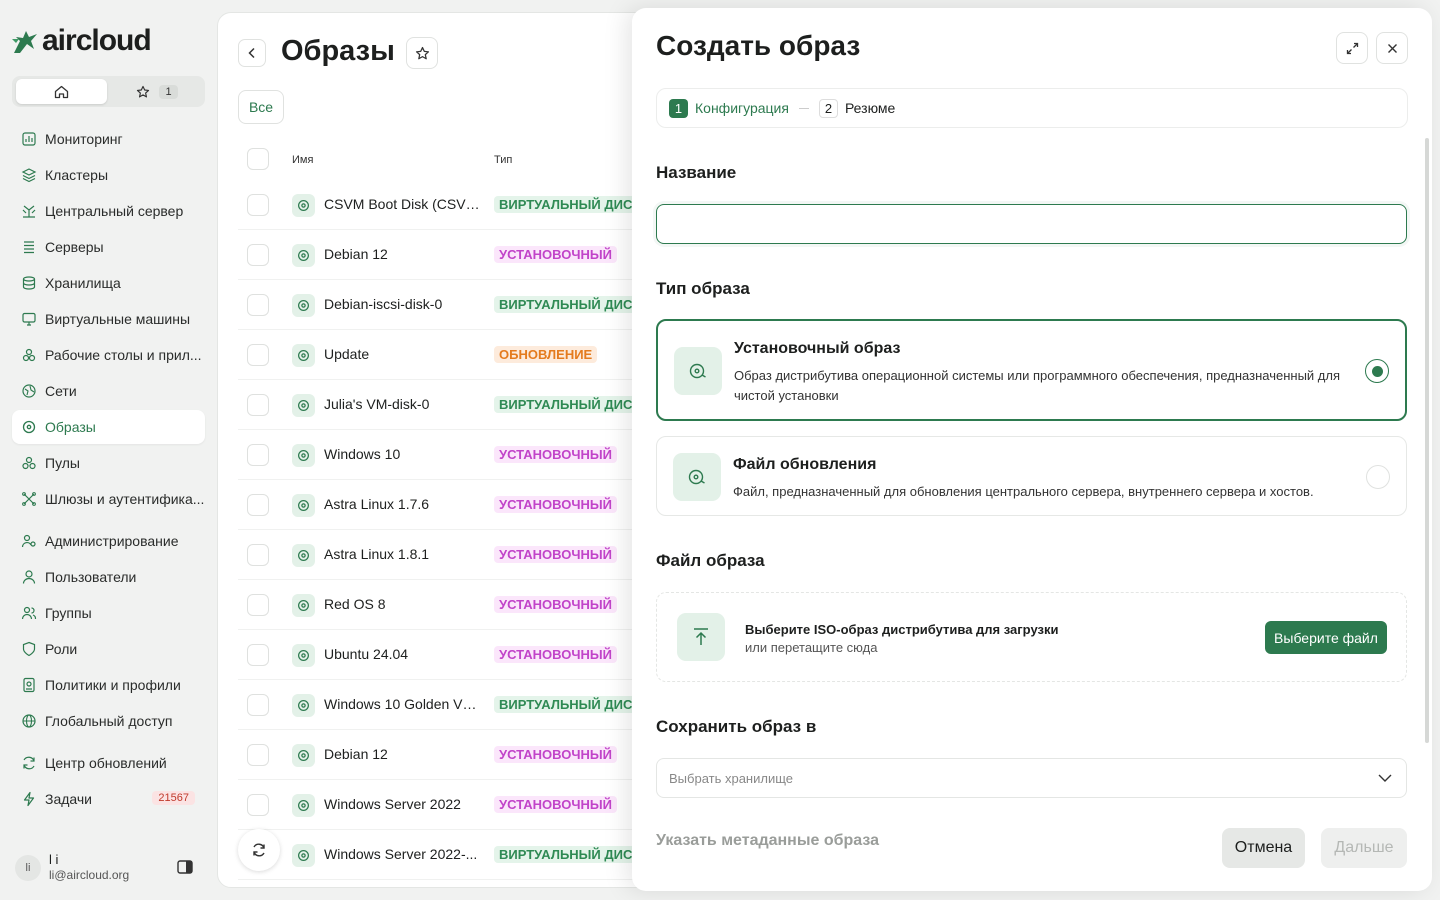 This screenshot has height=900, width=1440. I want to click on step-configuration: 1 Конфигурация, so click(729, 108).